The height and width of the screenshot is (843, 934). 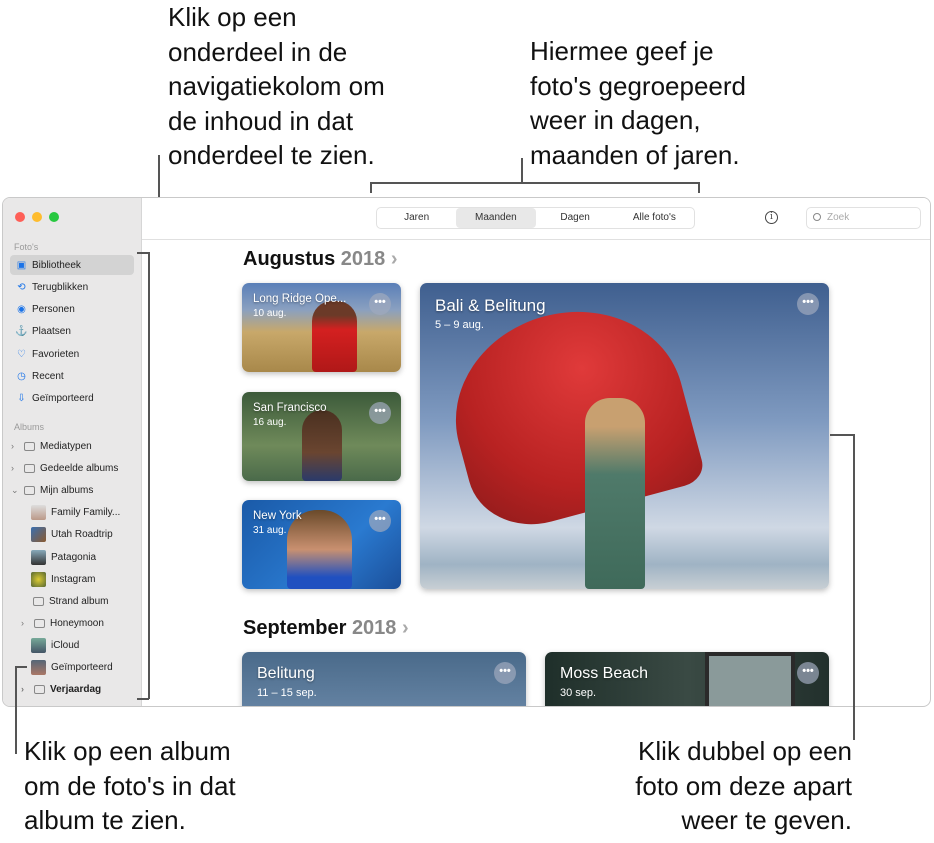 What do you see at coordinates (654, 218) in the screenshot?
I see `tab-all-photos: Alle foto's` at bounding box center [654, 218].